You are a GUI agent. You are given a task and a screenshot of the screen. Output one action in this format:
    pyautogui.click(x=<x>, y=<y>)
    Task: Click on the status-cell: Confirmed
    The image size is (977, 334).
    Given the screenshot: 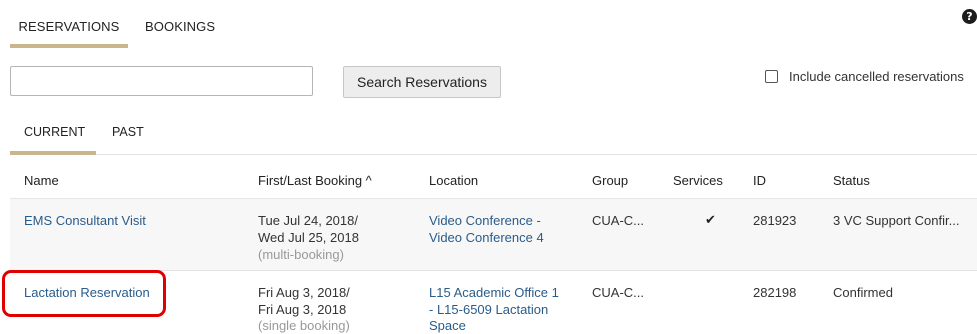 What is the action you would take?
    pyautogui.click(x=863, y=292)
    